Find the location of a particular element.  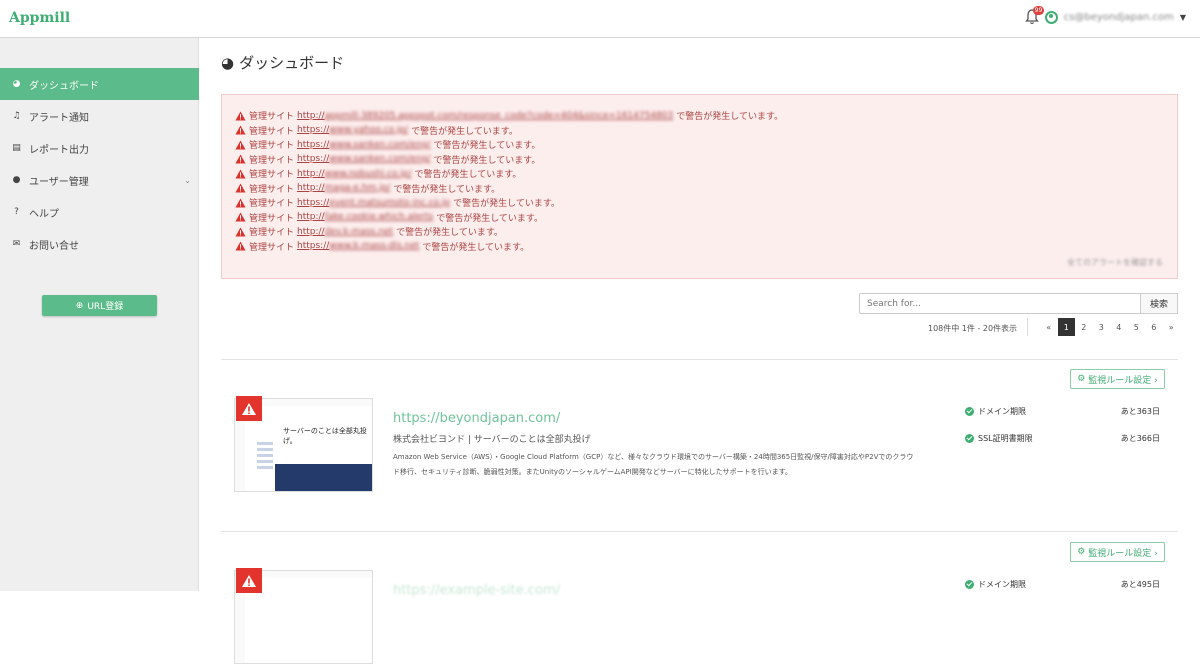

alert-site-link: http://maga-e.hm.jp/ is located at coordinates (343, 188).